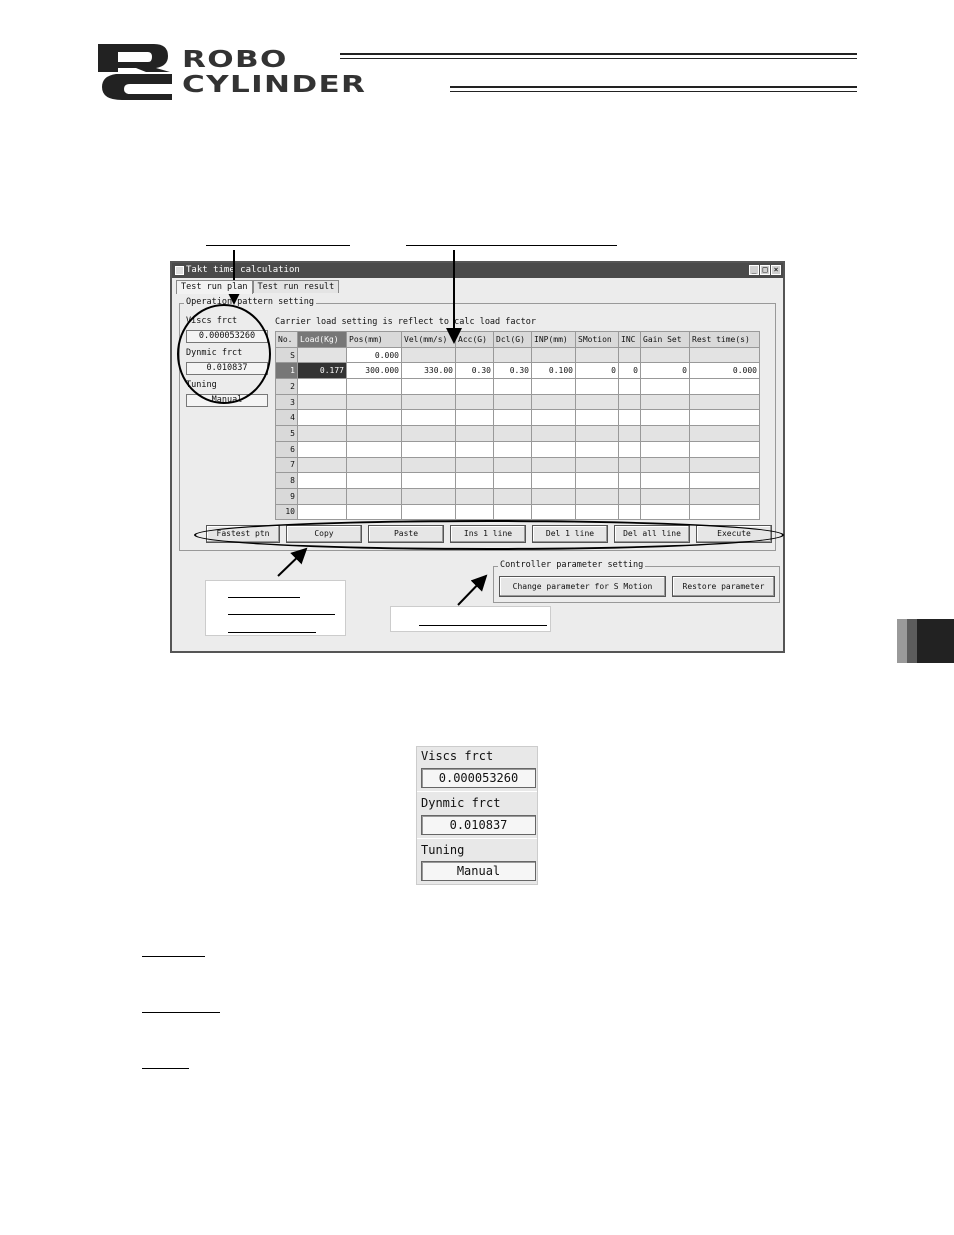 The image size is (954, 1235). Describe the element at coordinates (286, 418) in the screenshot. I see `row-num: 4` at that location.